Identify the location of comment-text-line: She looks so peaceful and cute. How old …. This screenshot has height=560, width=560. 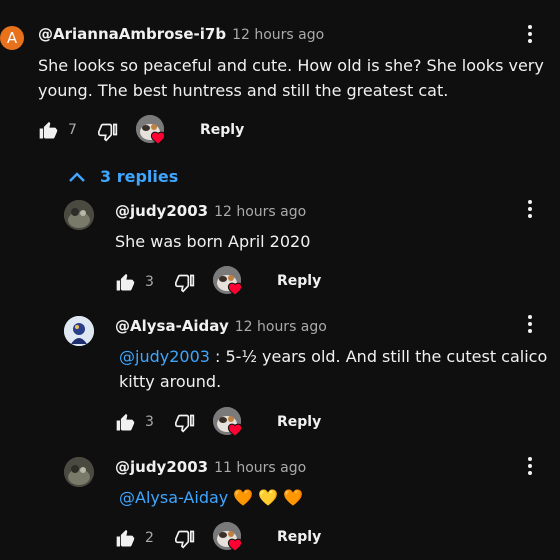
(291, 65).